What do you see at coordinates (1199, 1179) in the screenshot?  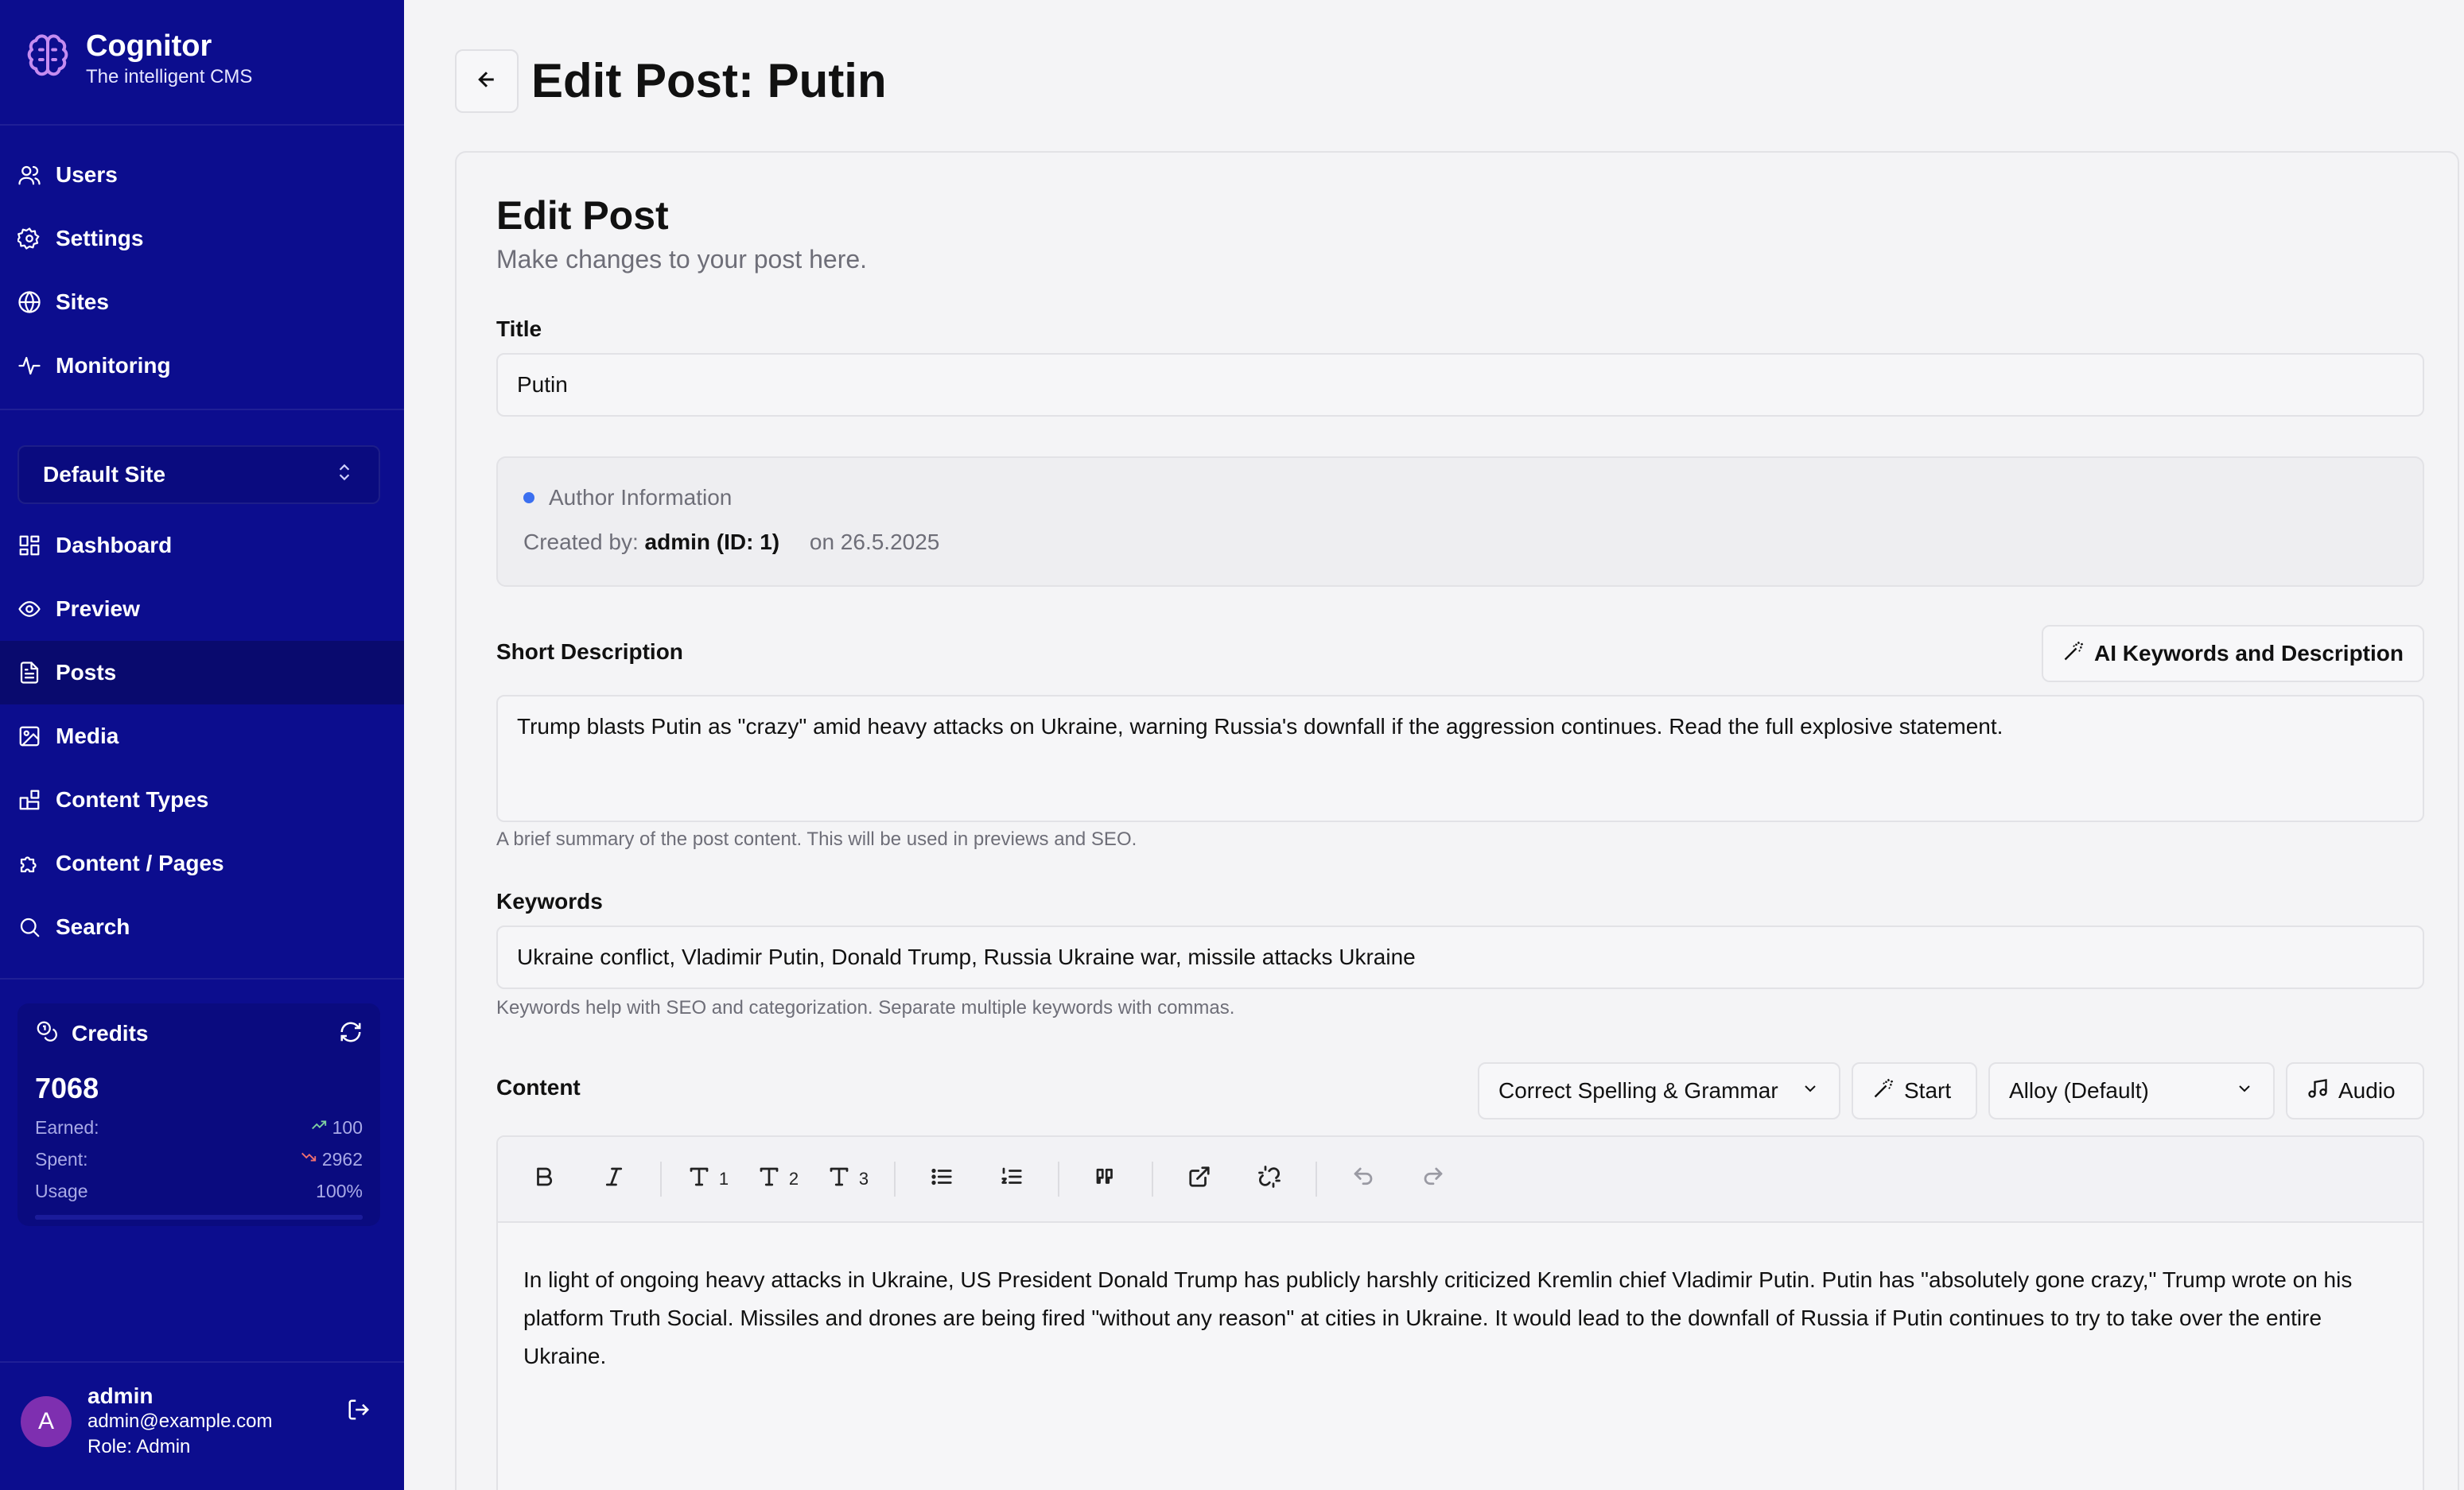 I see `insert-link-button` at bounding box center [1199, 1179].